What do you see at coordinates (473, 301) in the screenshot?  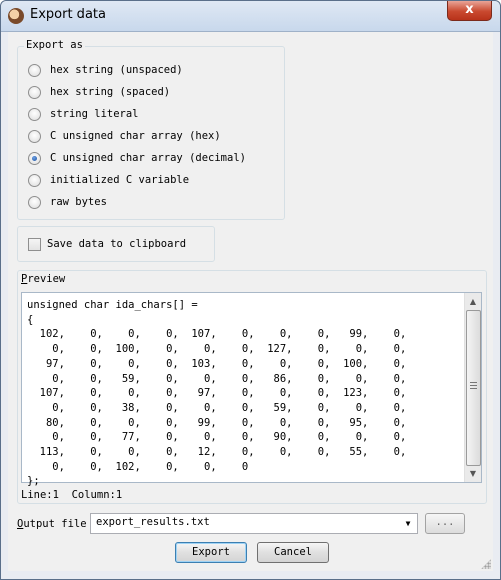 I see `scroll-up-arrow-icon: ▲` at bounding box center [473, 301].